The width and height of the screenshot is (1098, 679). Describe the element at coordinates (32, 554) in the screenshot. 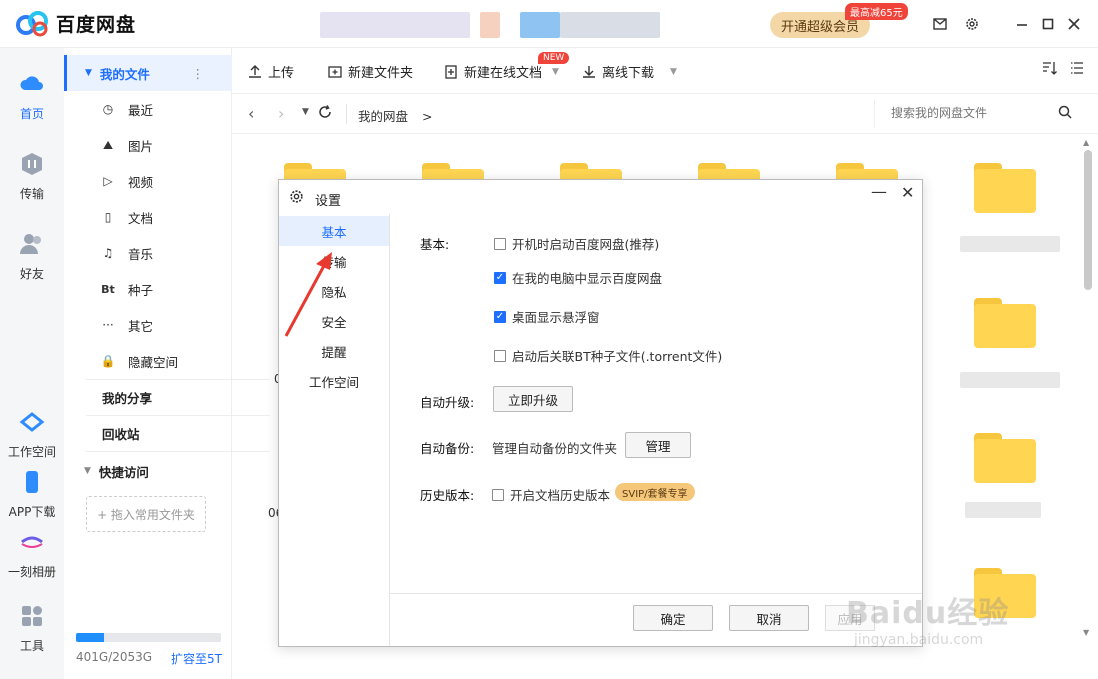

I see `rail-album: 一刻相册` at that location.